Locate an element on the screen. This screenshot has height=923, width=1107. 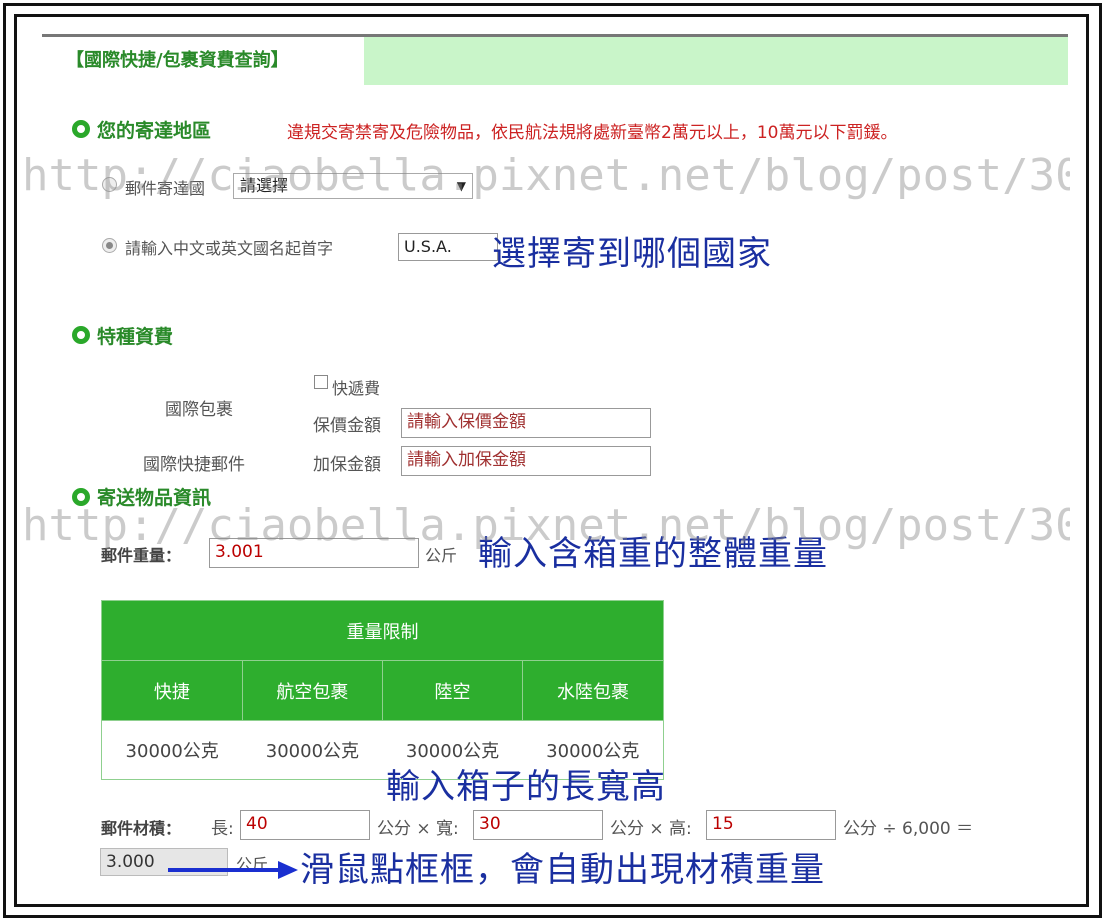
arrow-right-icon is located at coordinates (233, 870).